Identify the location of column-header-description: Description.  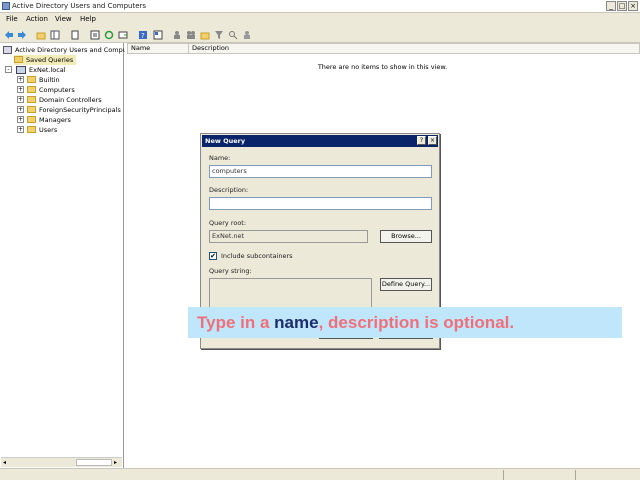
(414, 48).